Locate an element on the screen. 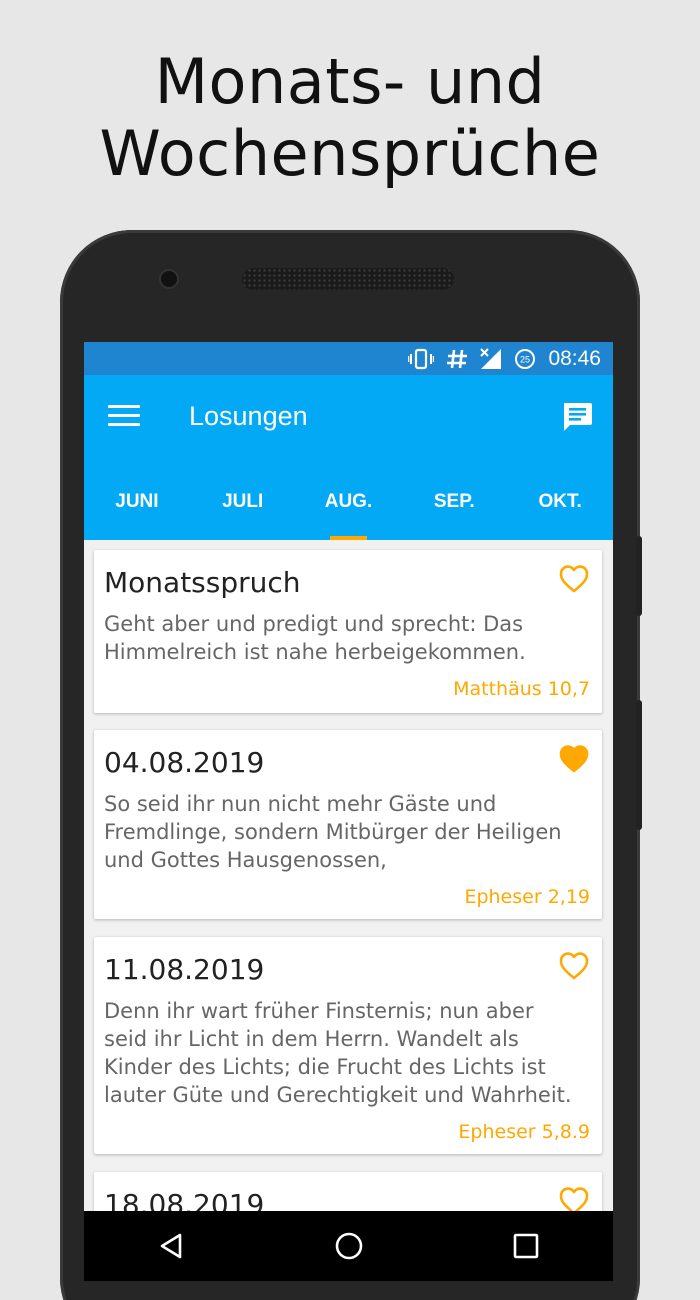  card-reference: Matthäus 10,7 is located at coordinates (521, 689).